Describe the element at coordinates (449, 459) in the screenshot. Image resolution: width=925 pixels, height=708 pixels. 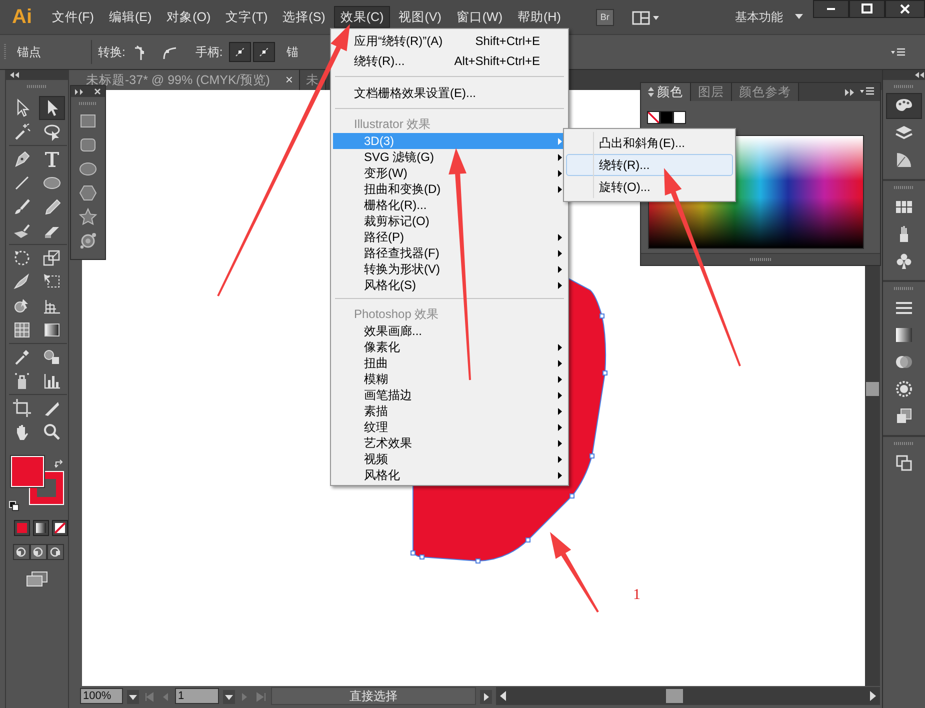
I see `menu-item: 视频` at that location.